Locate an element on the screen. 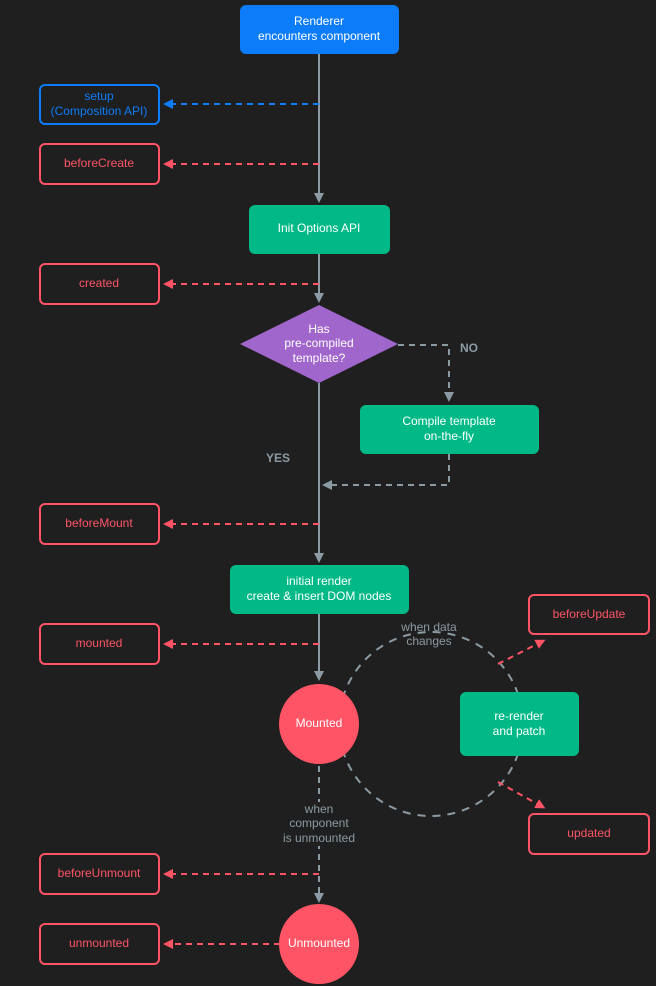  updated-label: updated is located at coordinates (588, 833).